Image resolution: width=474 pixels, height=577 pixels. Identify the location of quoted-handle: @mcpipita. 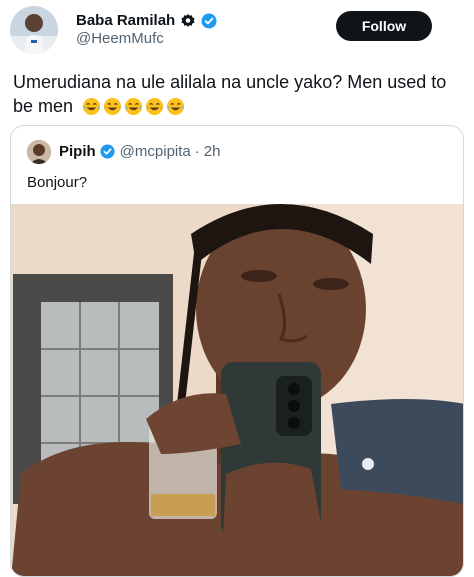
(155, 151).